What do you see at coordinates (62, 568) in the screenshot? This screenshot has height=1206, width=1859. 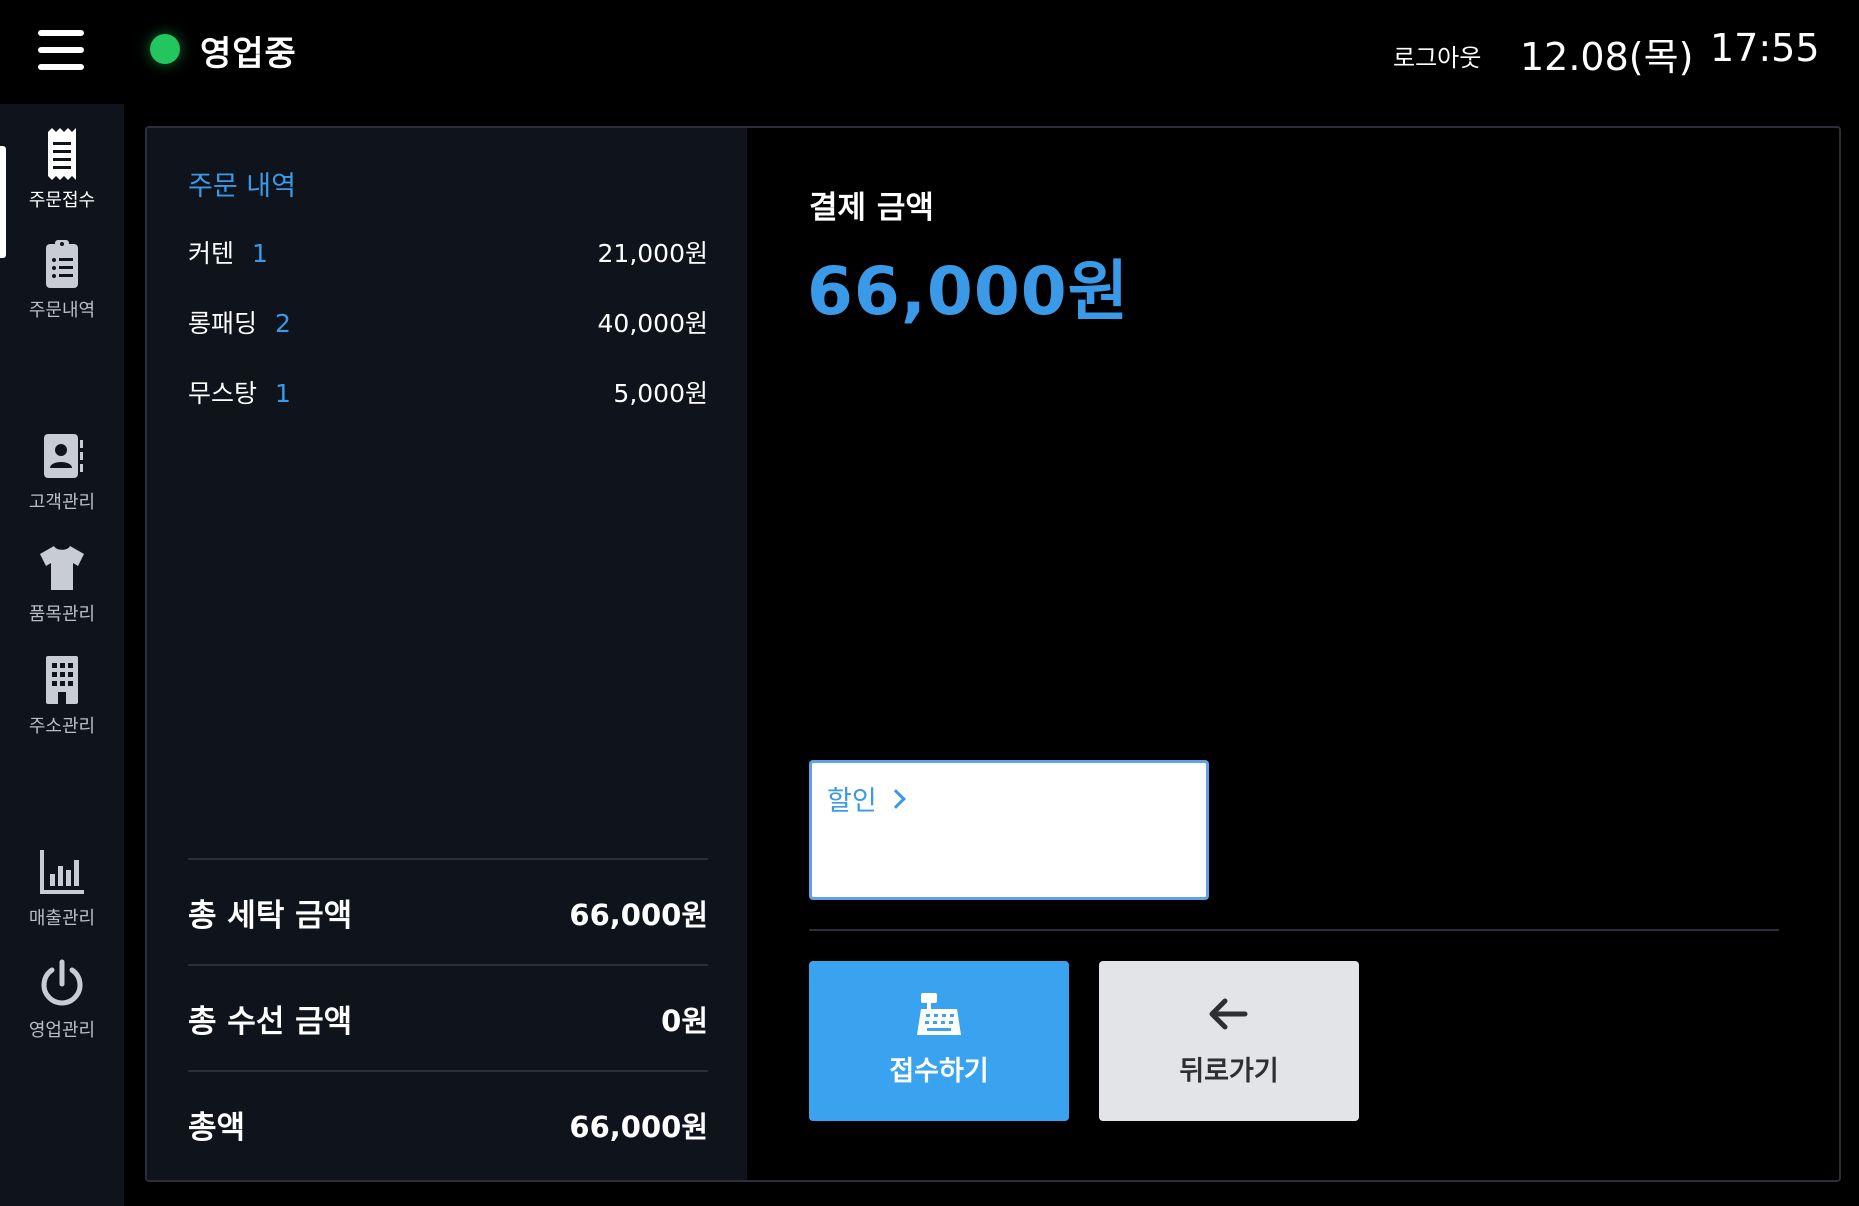 I see `shirt-icon` at bounding box center [62, 568].